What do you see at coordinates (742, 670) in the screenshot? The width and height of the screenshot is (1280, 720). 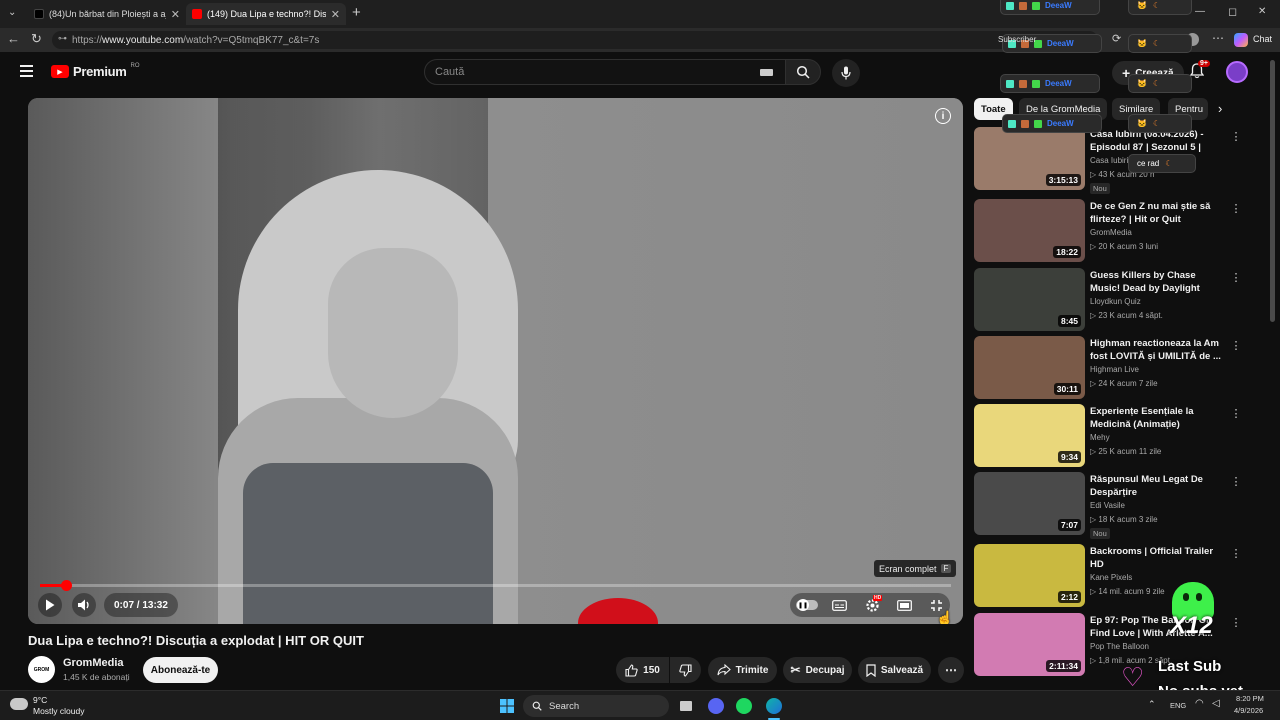 I see `share-button: Trimite` at bounding box center [742, 670].